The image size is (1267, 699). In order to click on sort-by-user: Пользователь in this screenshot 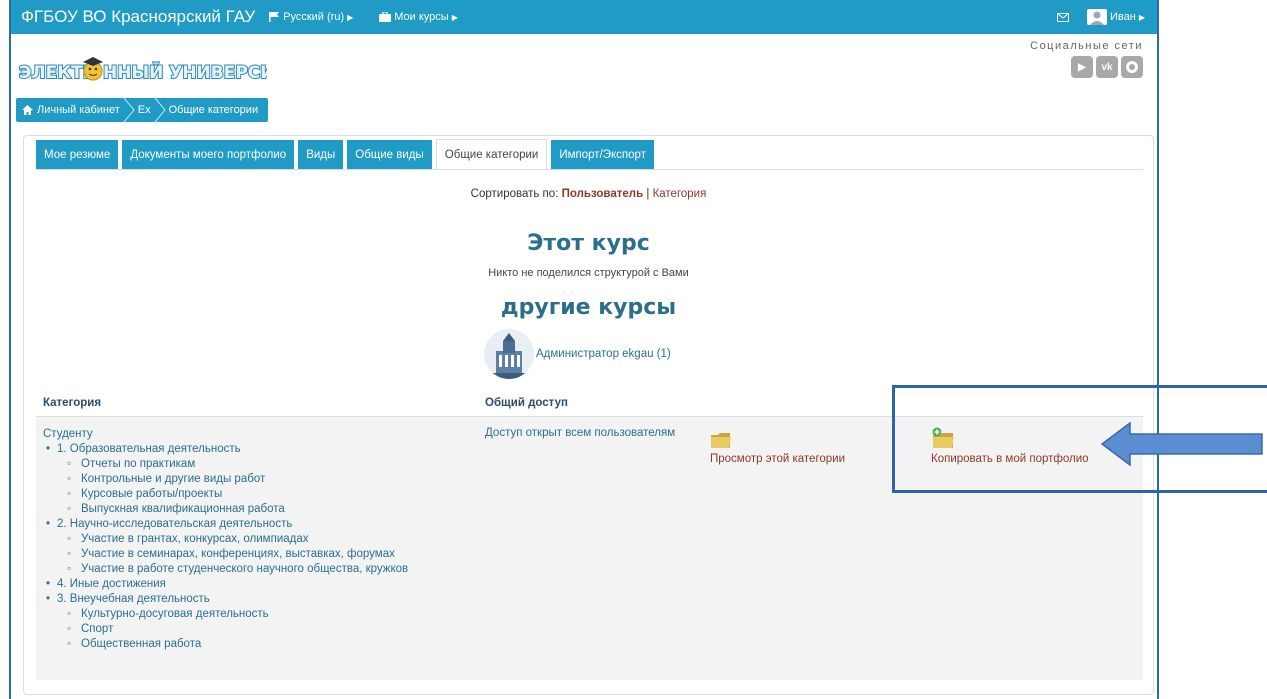, I will do `click(602, 194)`.